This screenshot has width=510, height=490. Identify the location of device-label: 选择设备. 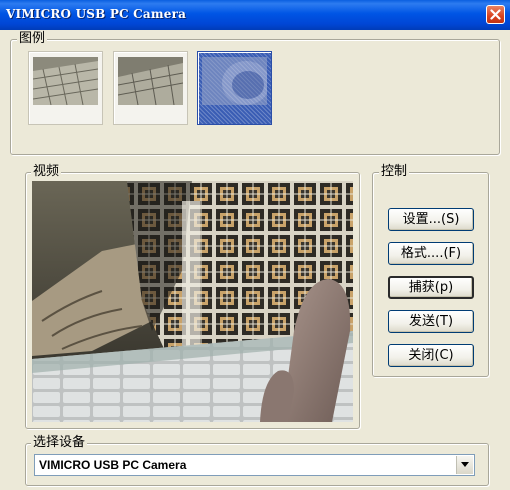
(59, 442).